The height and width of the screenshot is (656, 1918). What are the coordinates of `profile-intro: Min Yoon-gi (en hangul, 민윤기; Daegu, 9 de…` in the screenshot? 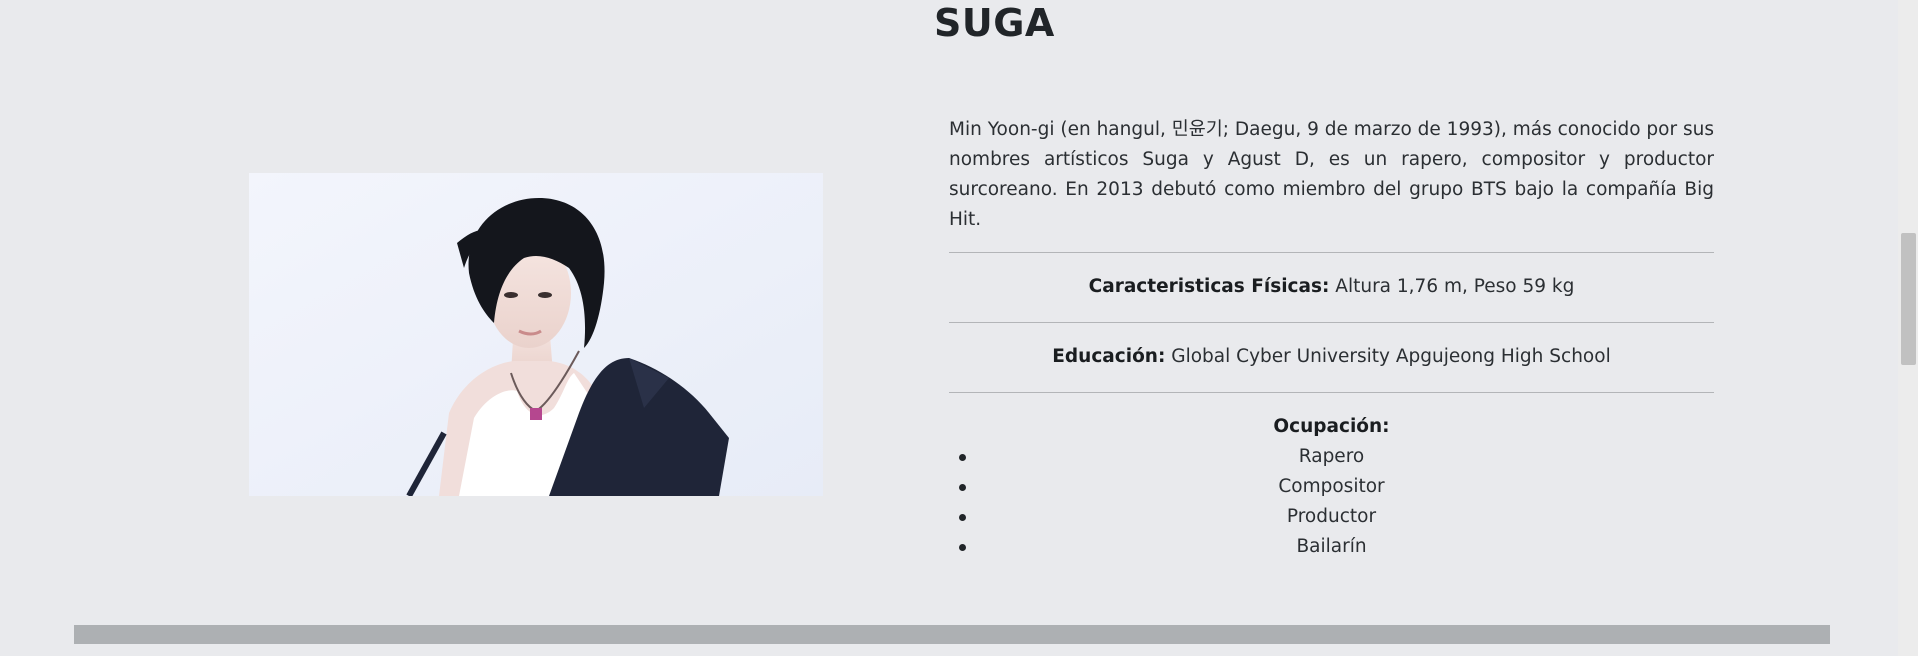 It's located at (1331, 174).